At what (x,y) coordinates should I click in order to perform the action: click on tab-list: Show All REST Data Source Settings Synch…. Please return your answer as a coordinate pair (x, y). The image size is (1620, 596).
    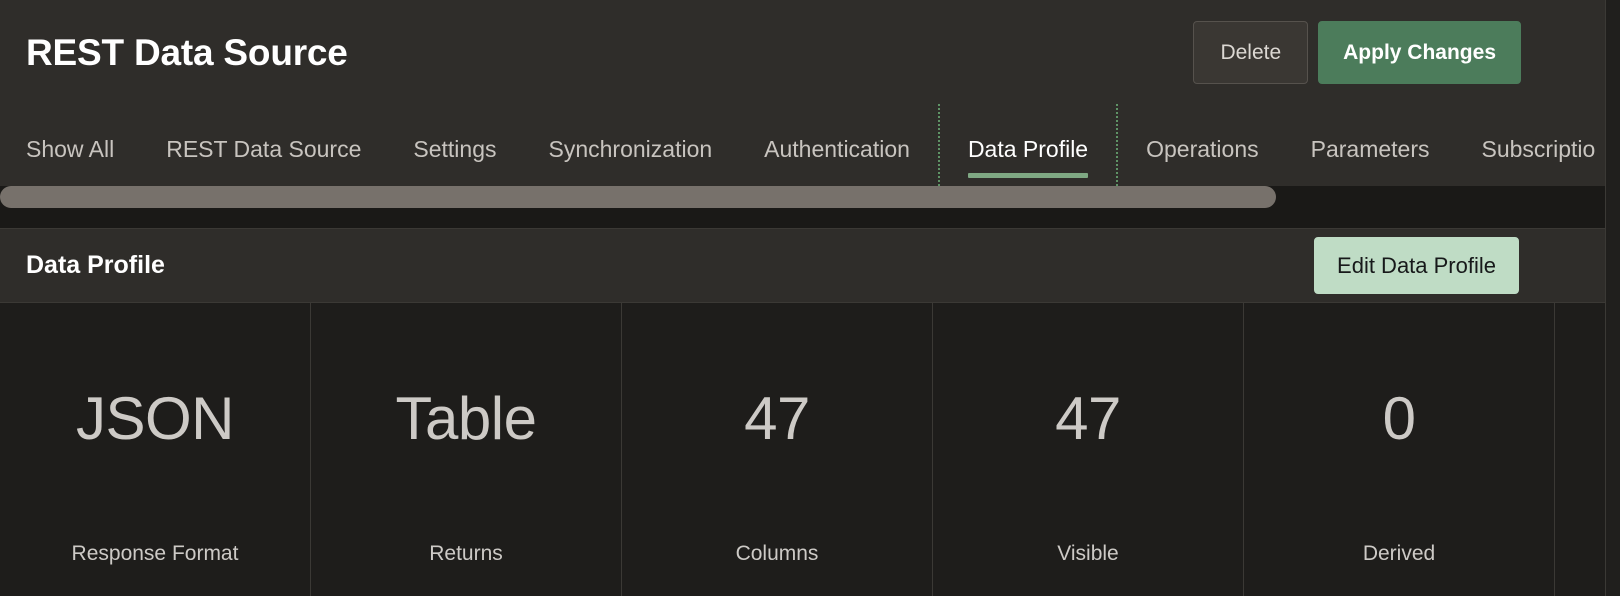
    Looking at the image, I should click on (802, 145).